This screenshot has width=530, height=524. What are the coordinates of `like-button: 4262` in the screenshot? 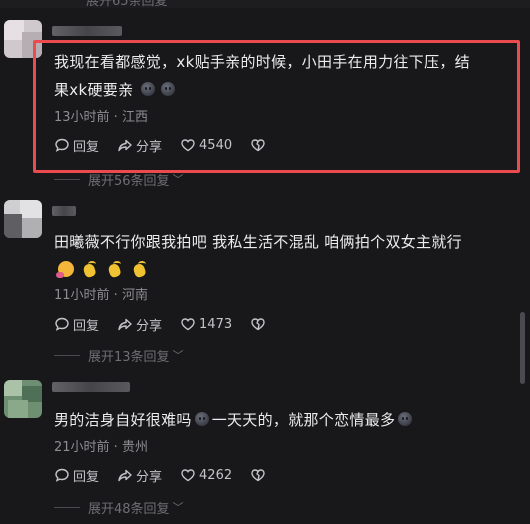 It's located at (206, 475).